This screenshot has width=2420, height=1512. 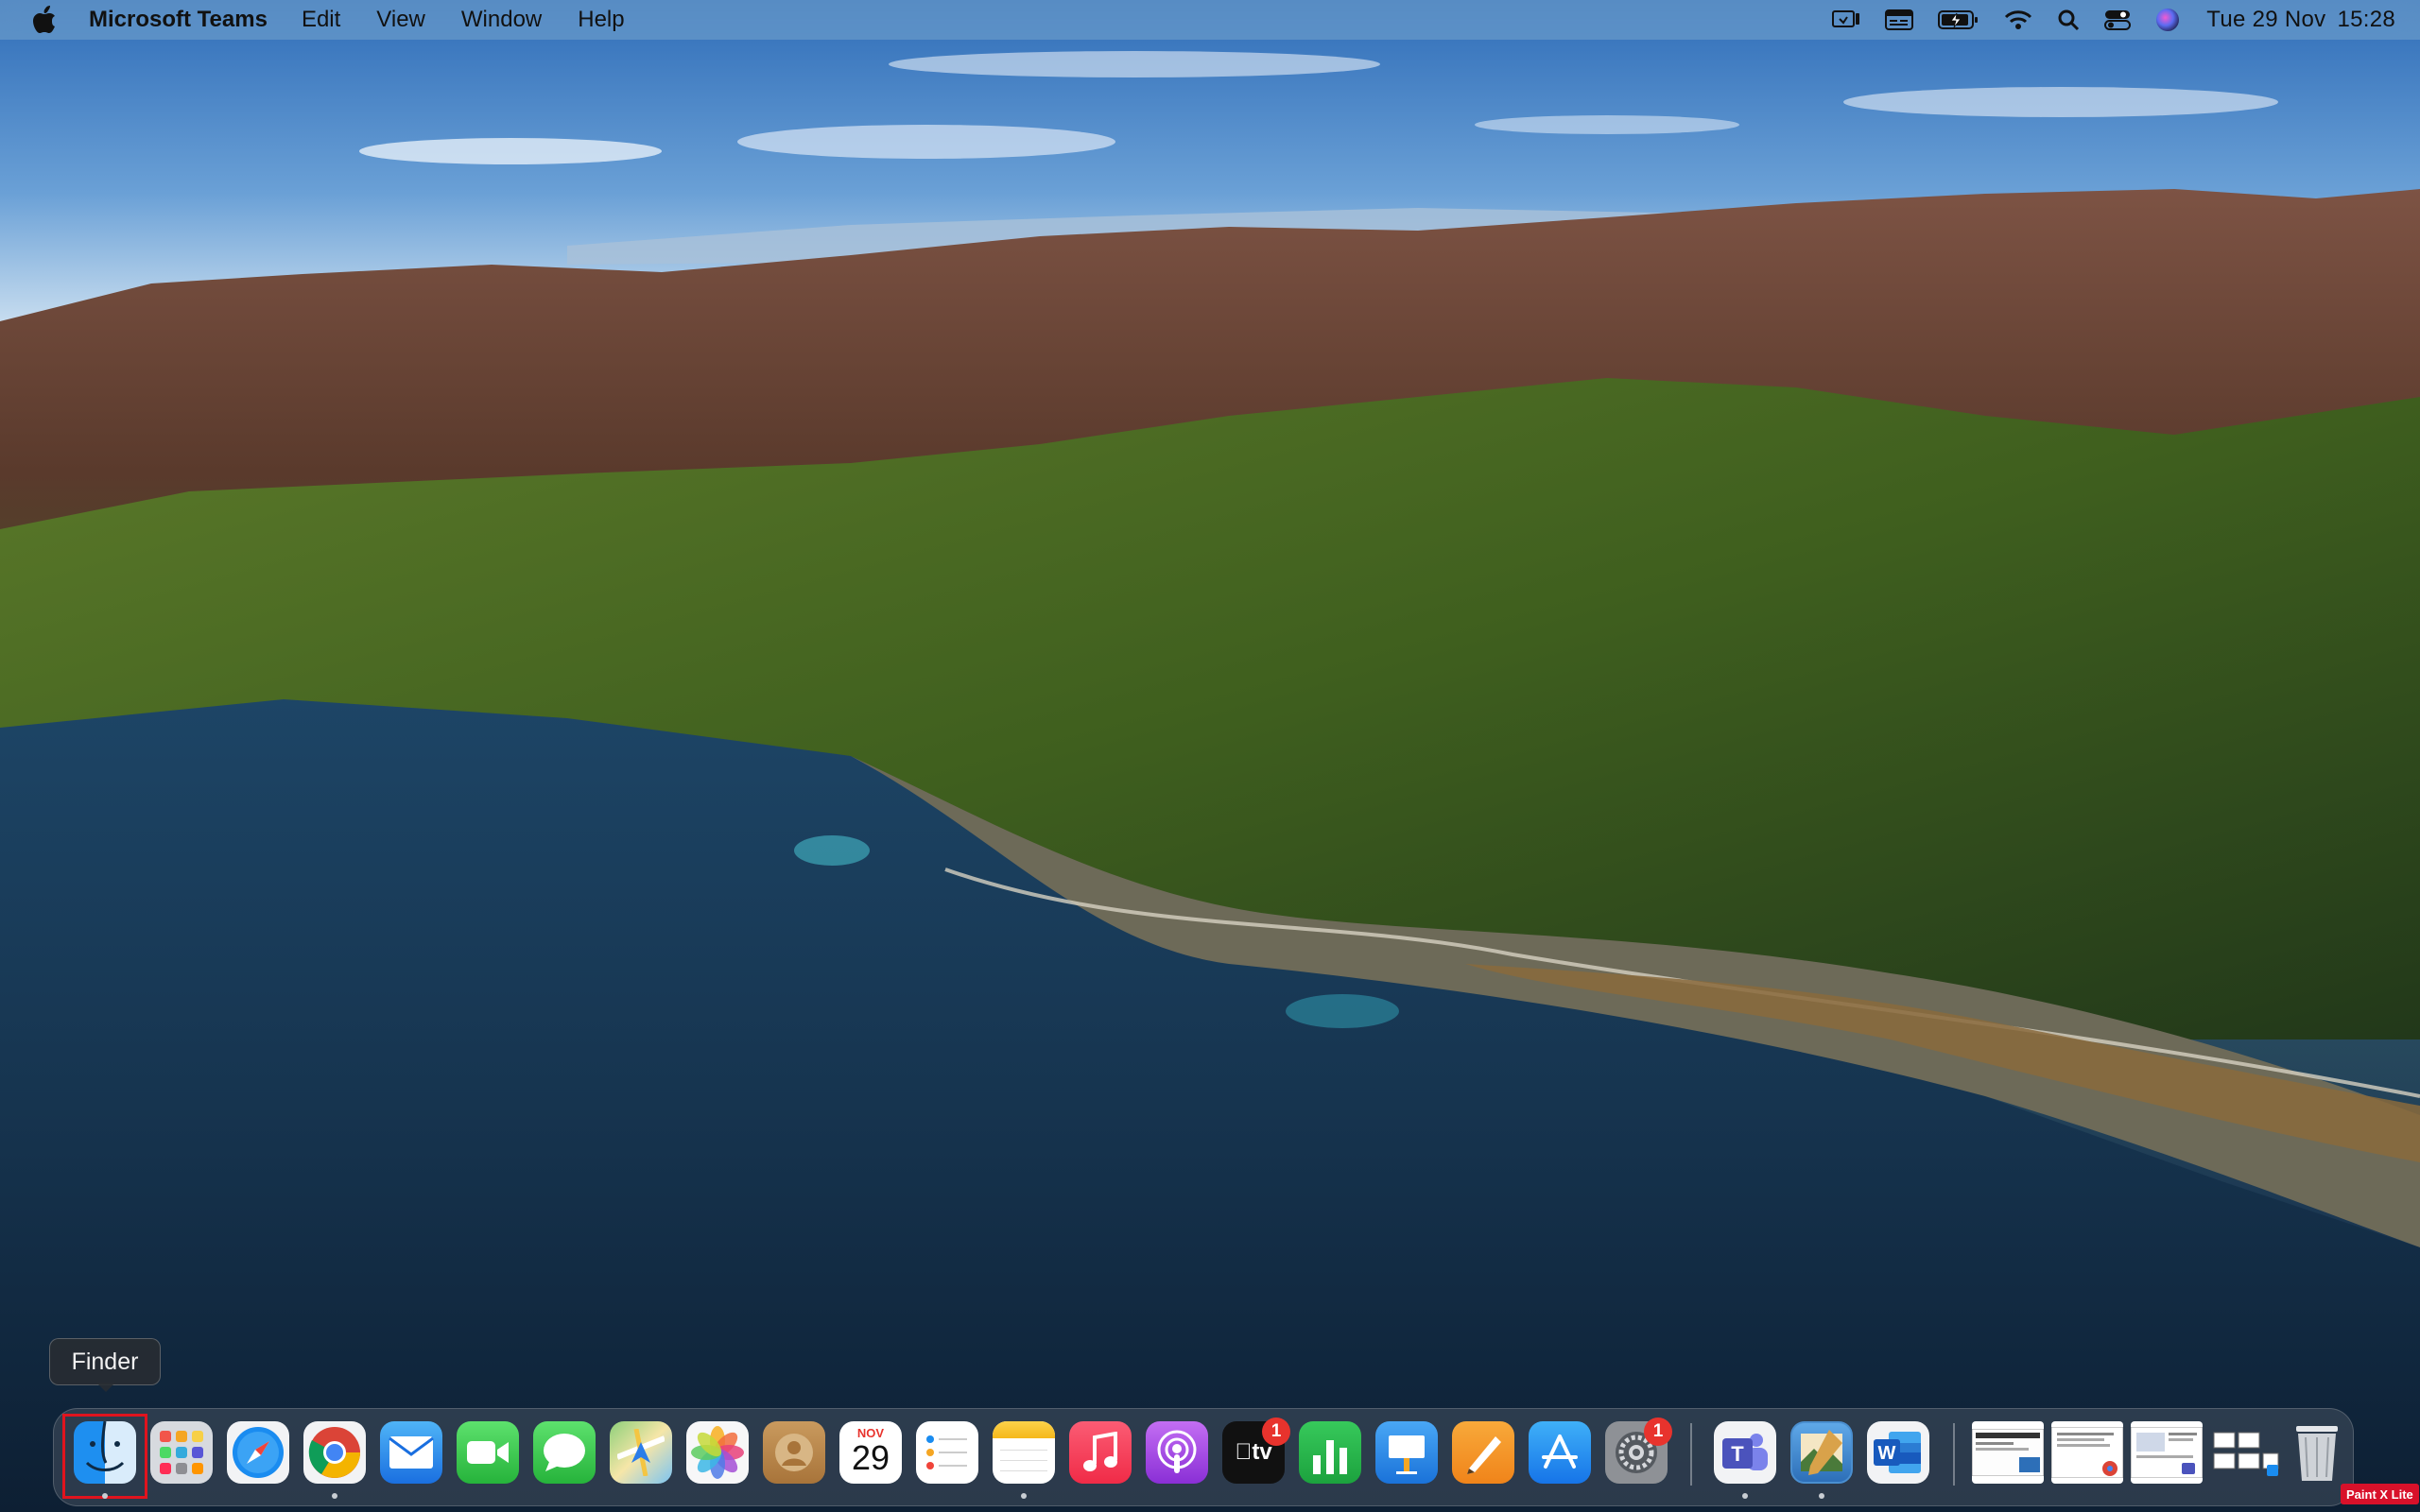 What do you see at coordinates (105, 1387) in the screenshot?
I see `tooltip-arrow` at bounding box center [105, 1387].